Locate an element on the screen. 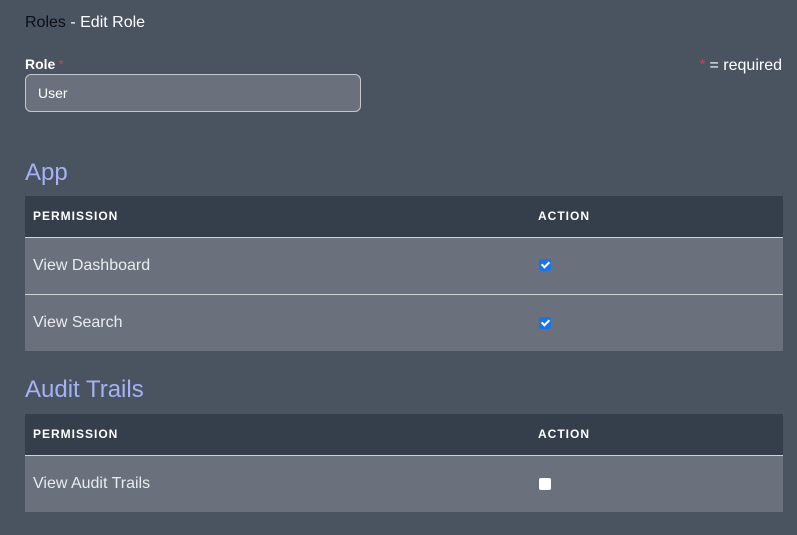  view-audit-trails-checkbox is located at coordinates (545, 483).